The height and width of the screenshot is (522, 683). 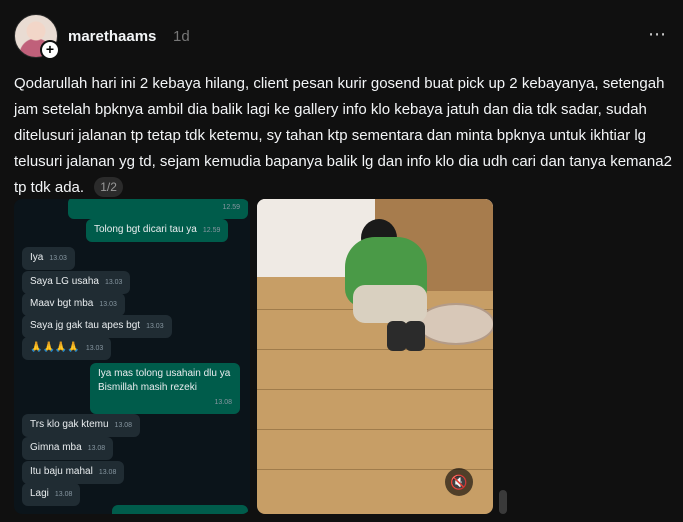 I want to click on post-time: 1d, so click(x=181, y=36).